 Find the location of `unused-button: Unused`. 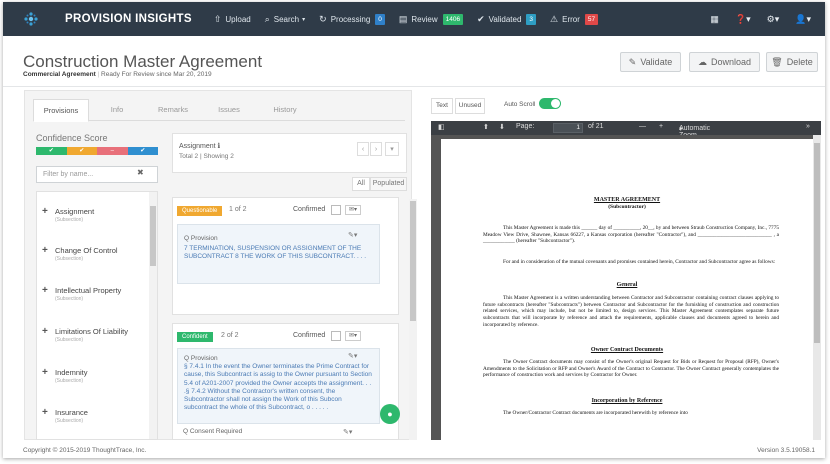

unused-button: Unused is located at coordinates (470, 106).